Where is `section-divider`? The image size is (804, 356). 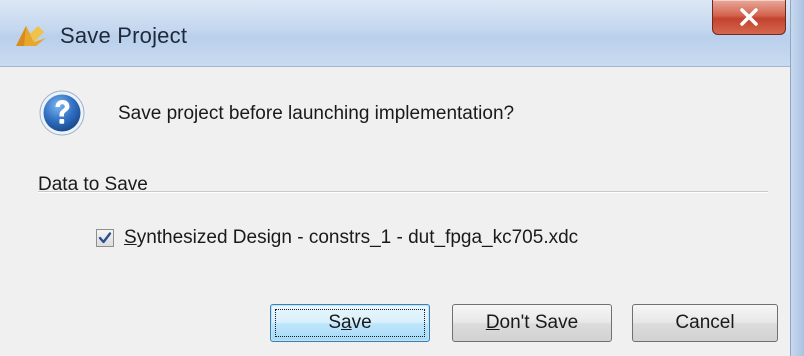 section-divider is located at coordinates (403, 192).